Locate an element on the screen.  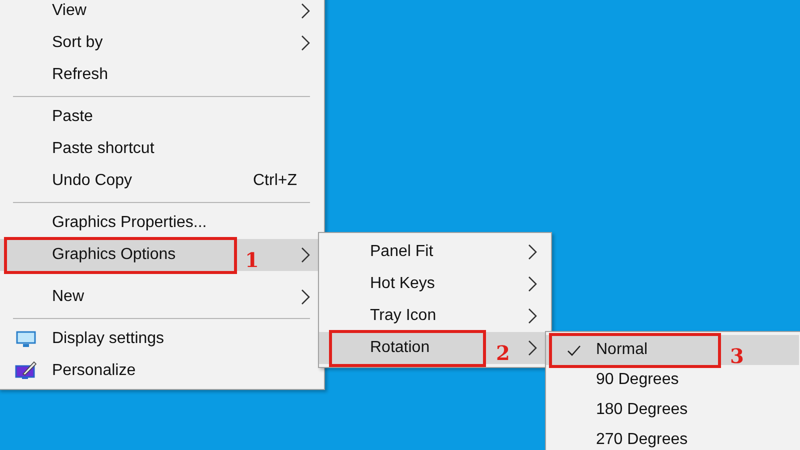
menu-item-label: Normal is located at coordinates (622, 350).